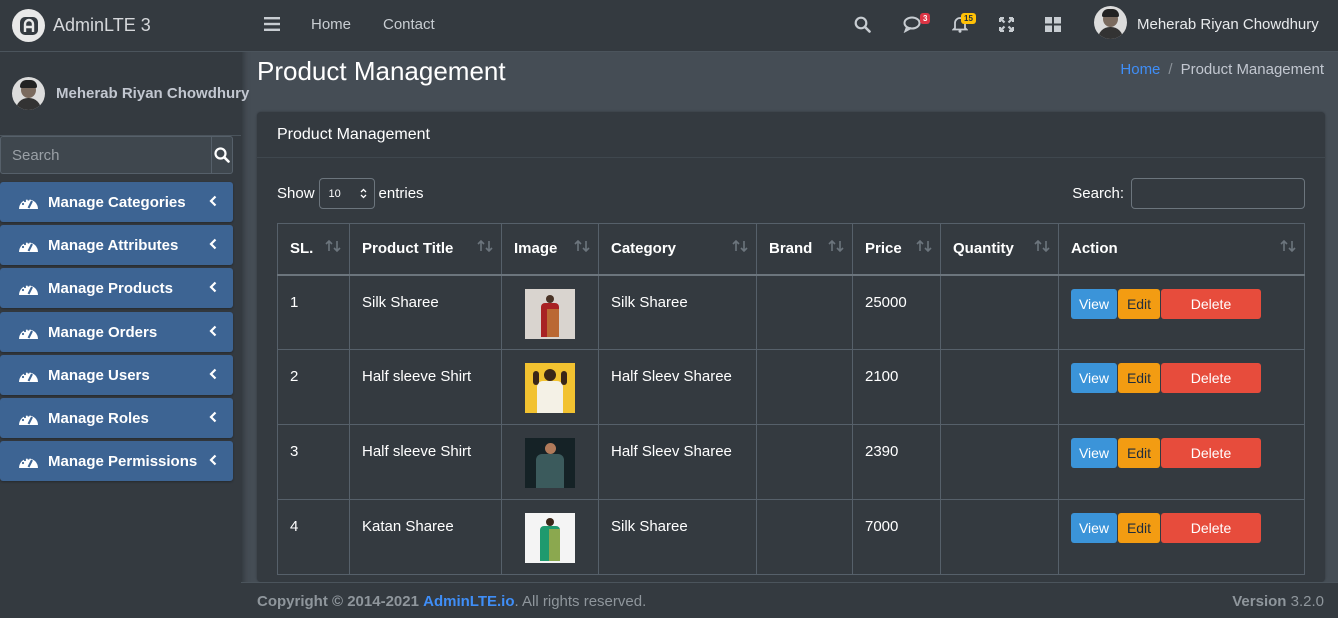 This screenshot has width=1338, height=618. I want to click on nav-contact-link: Contact, so click(409, 24).